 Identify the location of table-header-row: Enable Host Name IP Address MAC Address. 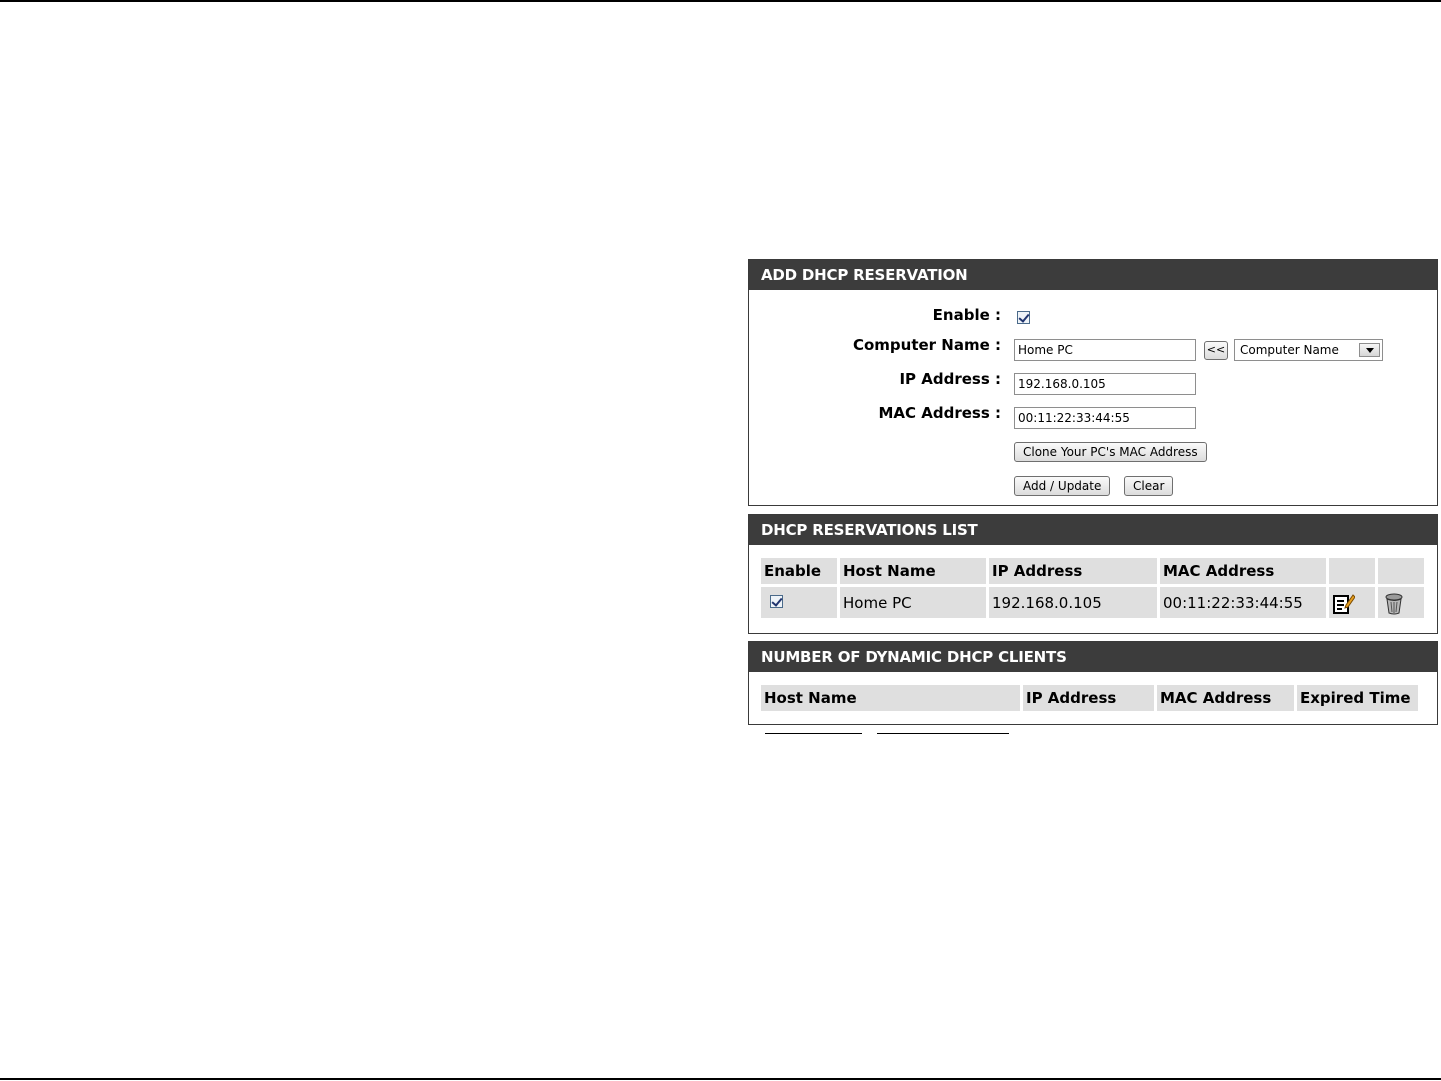
(1092, 571).